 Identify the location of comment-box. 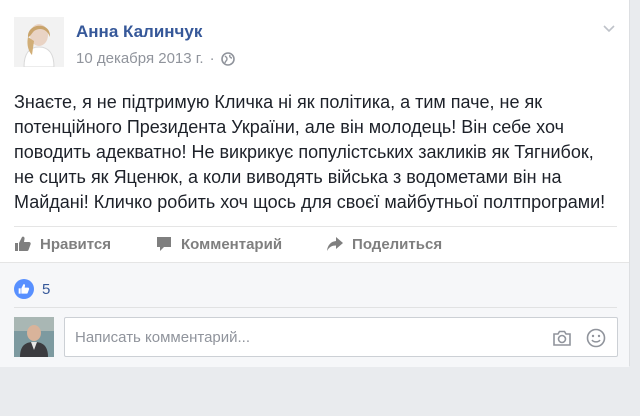
(341, 337).